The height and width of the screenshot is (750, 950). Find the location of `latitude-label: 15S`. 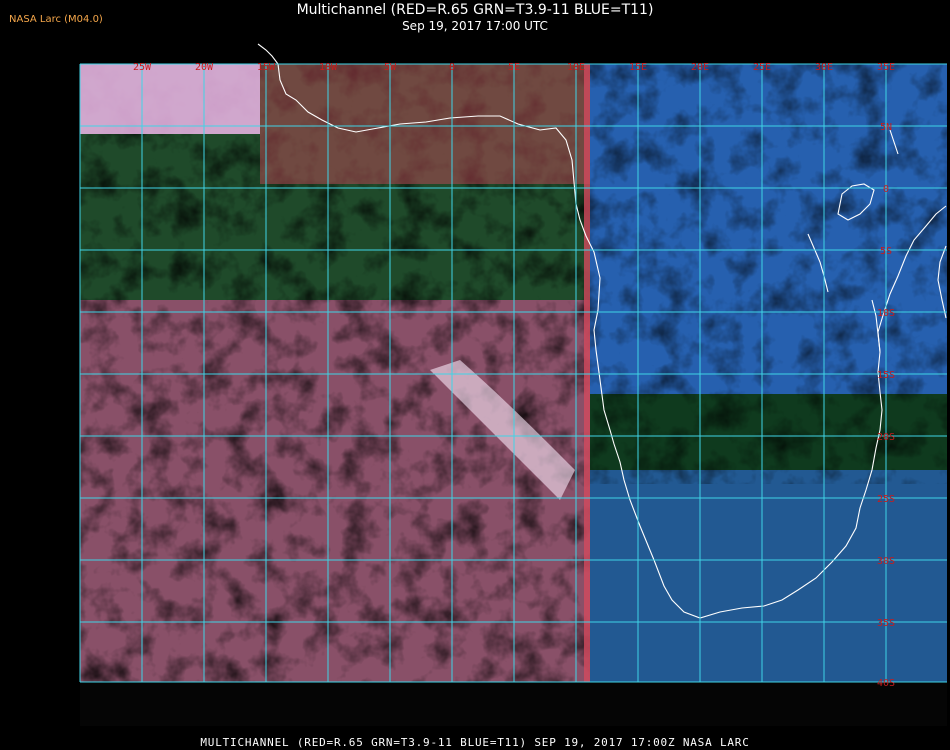

latitude-label: 15S is located at coordinates (886, 375).